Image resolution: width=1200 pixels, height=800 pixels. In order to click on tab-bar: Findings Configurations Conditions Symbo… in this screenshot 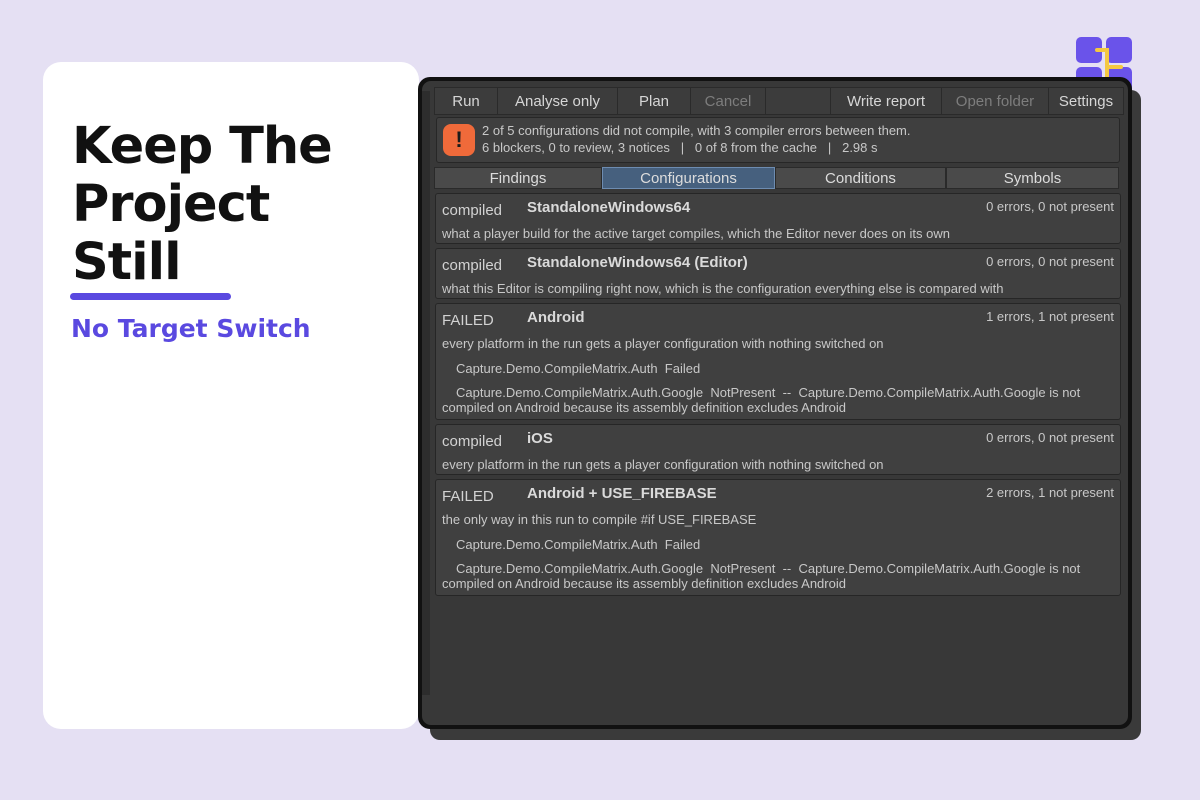, I will do `click(777, 178)`.